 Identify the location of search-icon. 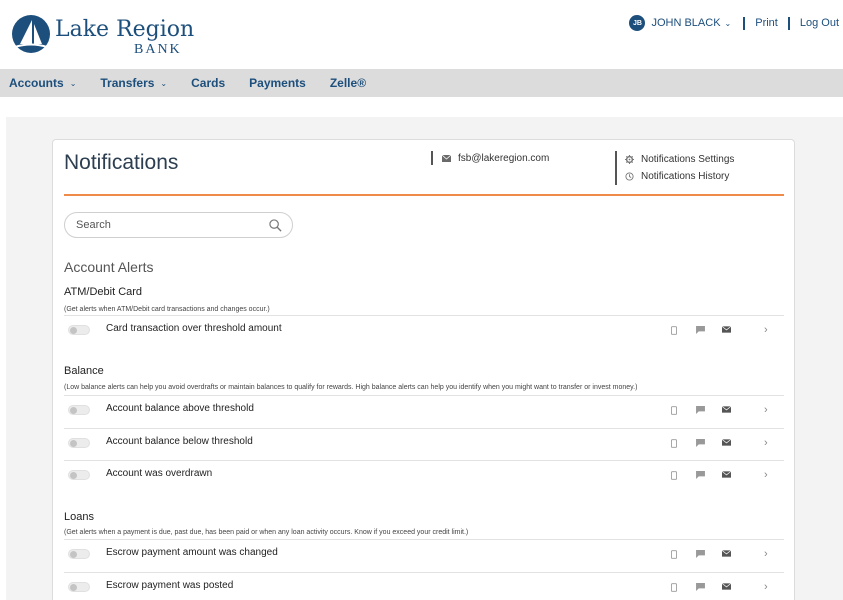
(275, 225).